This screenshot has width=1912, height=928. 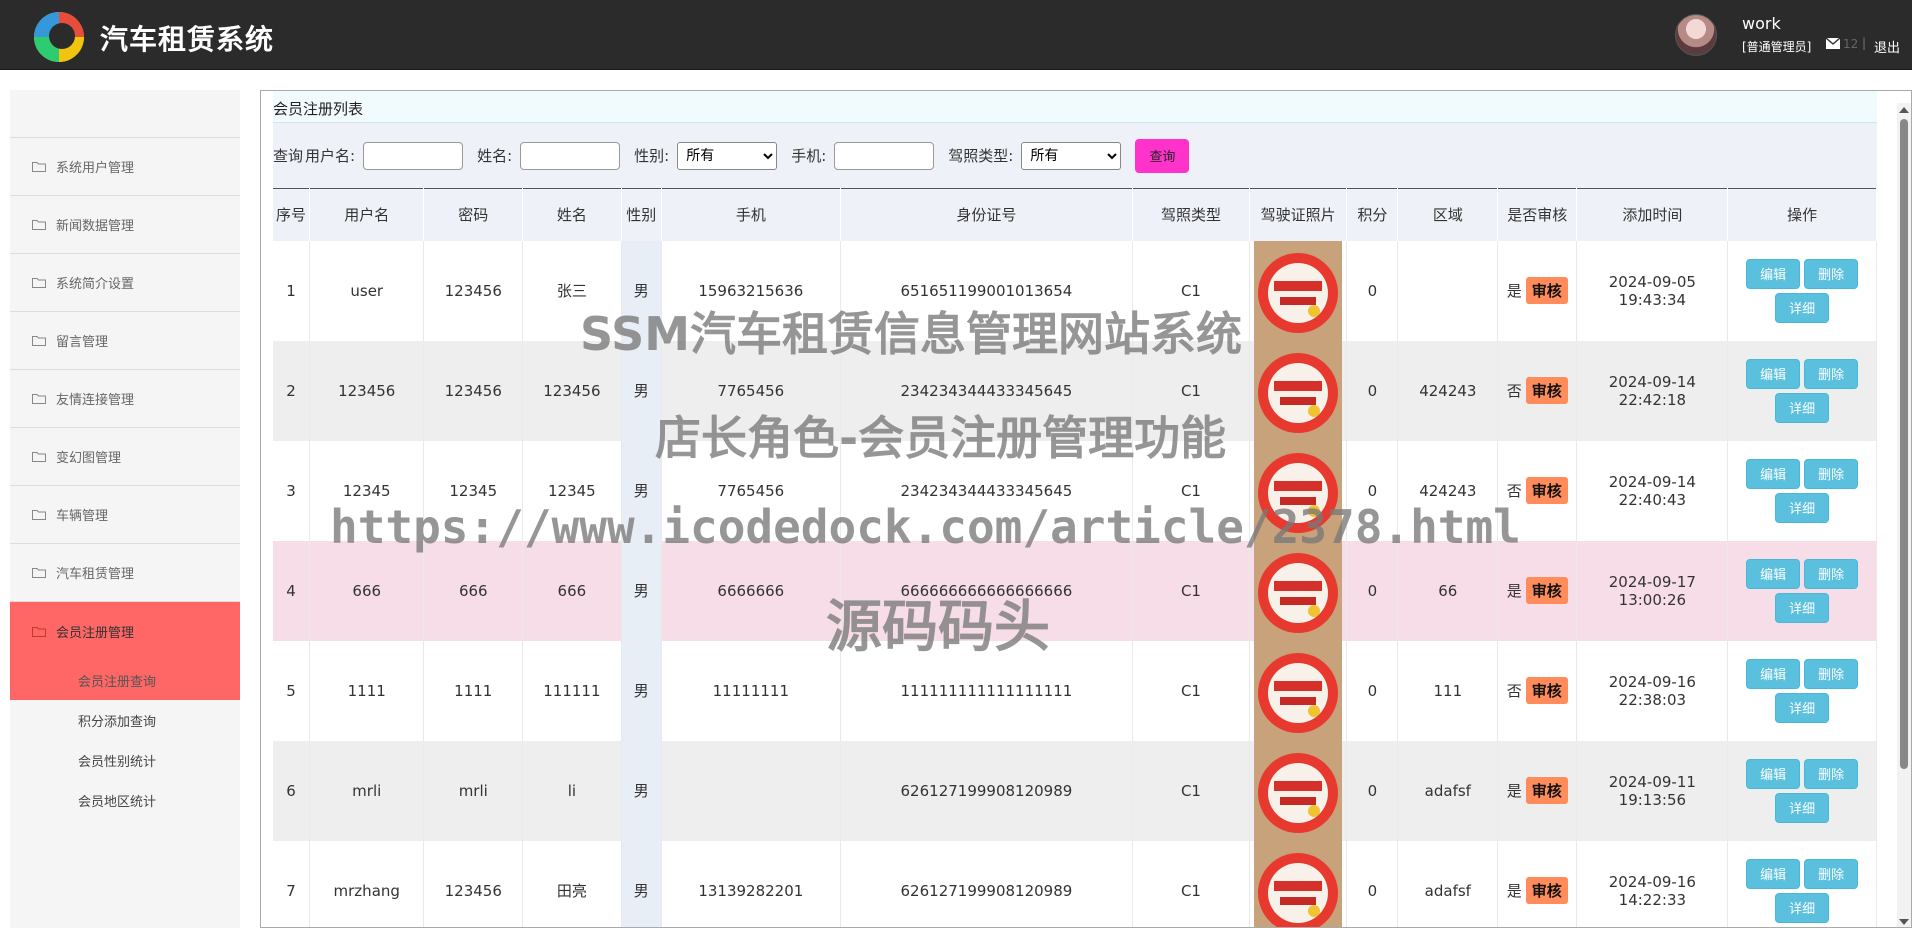 I want to click on license-select: 所有, so click(x=1071, y=155).